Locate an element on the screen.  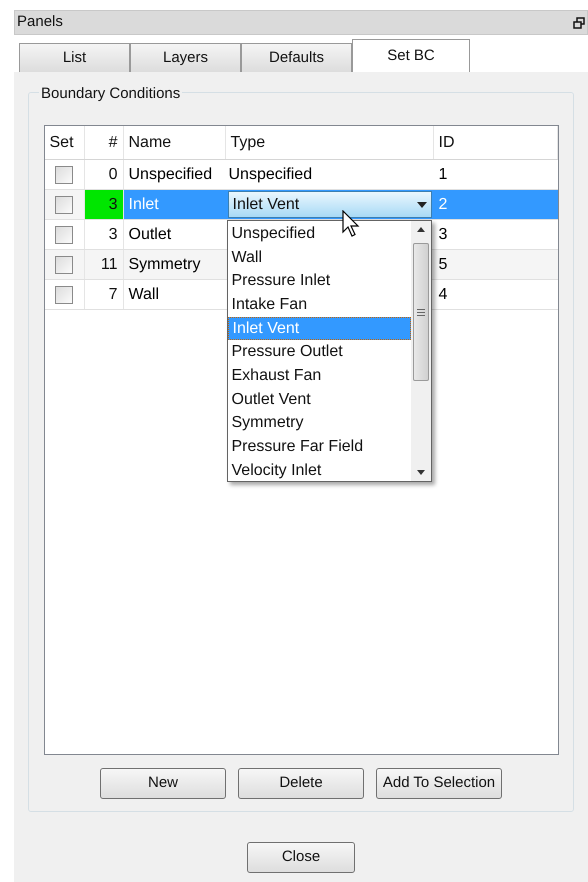
panel-title: Panels is located at coordinates (40, 22).